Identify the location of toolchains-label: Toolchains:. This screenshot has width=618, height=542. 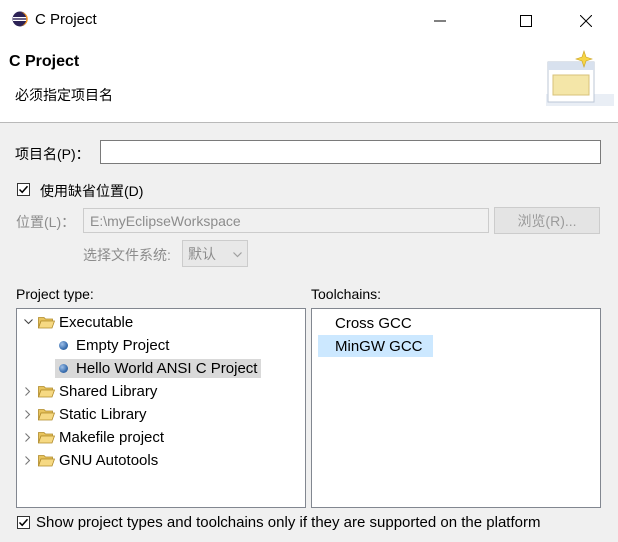
(346, 294).